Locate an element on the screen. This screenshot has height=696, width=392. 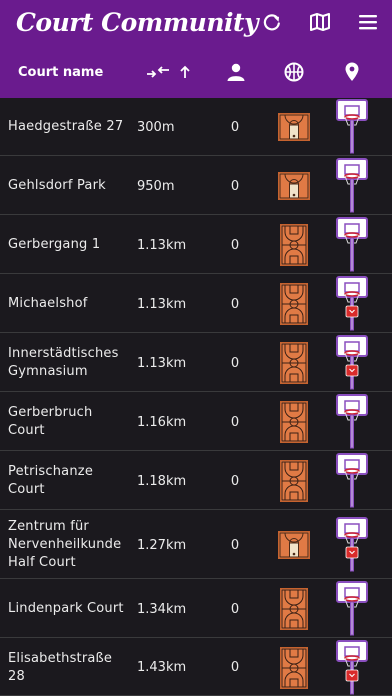
map-pin-icon is located at coordinates (352, 71).